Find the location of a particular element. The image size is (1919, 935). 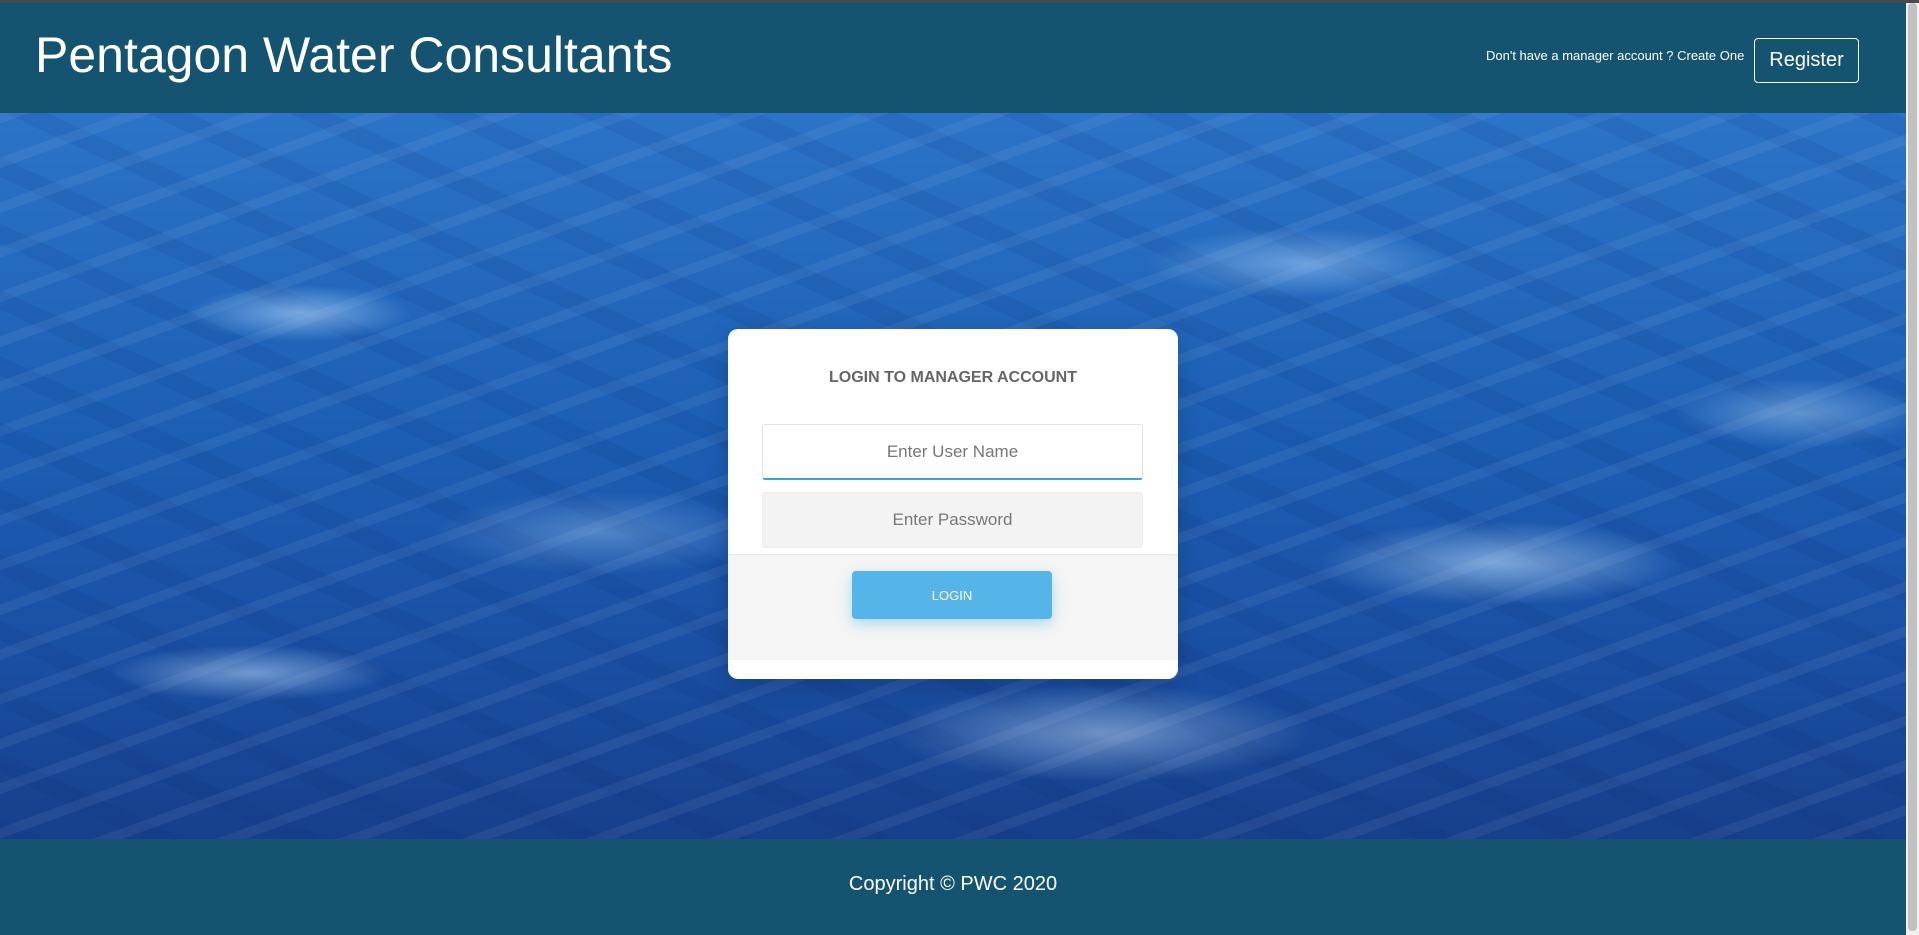

site-footer: Copyright © PWC 2020 is located at coordinates (953, 887).